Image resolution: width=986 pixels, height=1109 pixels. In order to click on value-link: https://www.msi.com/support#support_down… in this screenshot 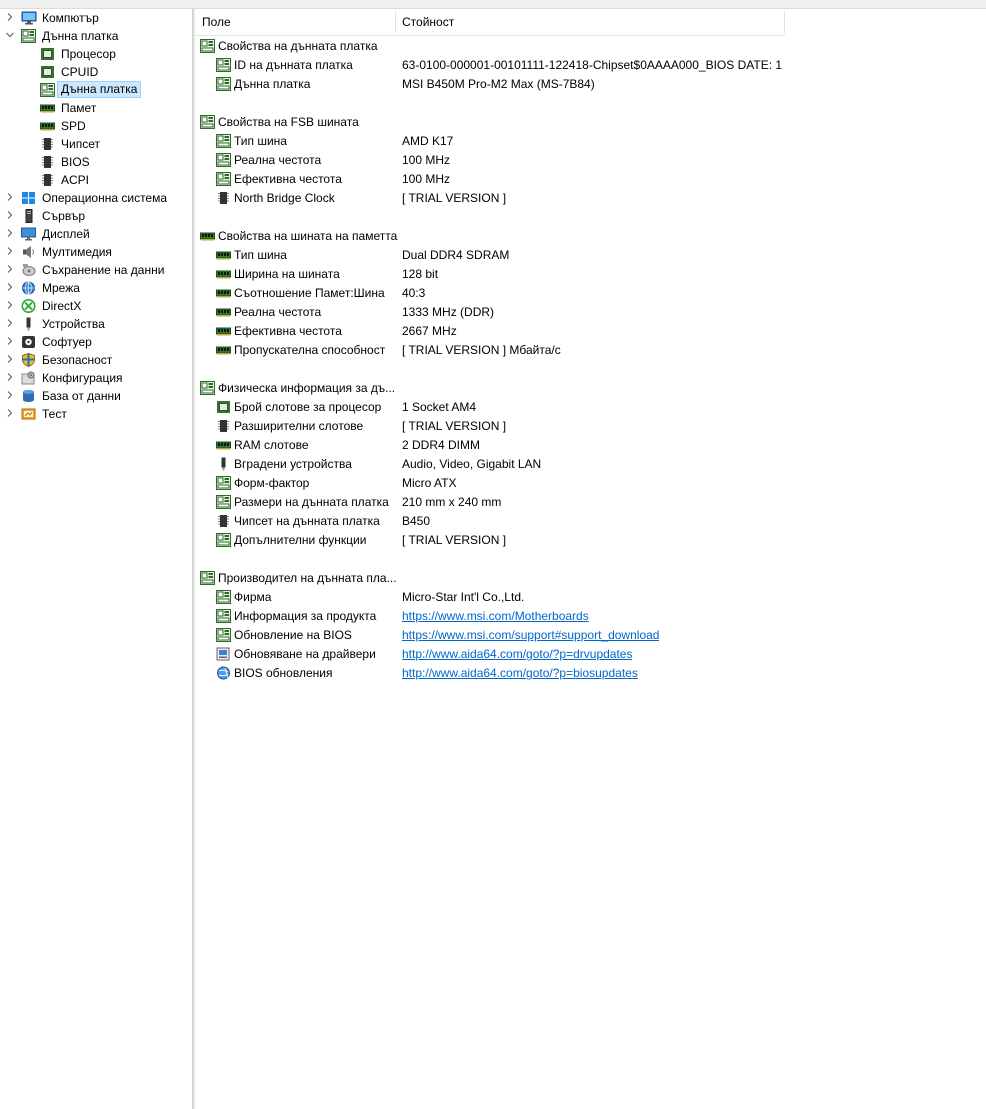, I will do `click(530, 635)`.